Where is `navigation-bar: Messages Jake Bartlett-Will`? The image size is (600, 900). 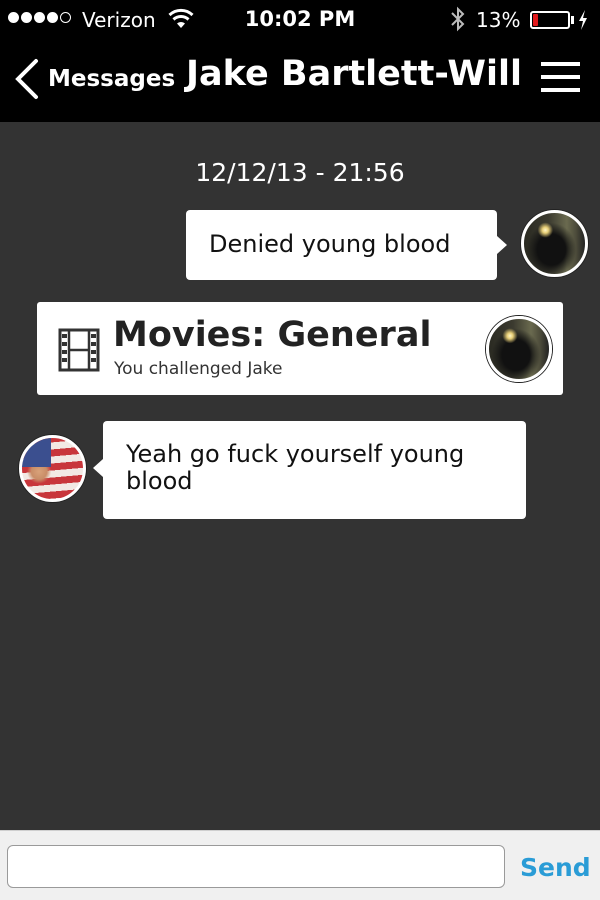
navigation-bar: Messages Jake Bartlett-Will is located at coordinates (300, 81).